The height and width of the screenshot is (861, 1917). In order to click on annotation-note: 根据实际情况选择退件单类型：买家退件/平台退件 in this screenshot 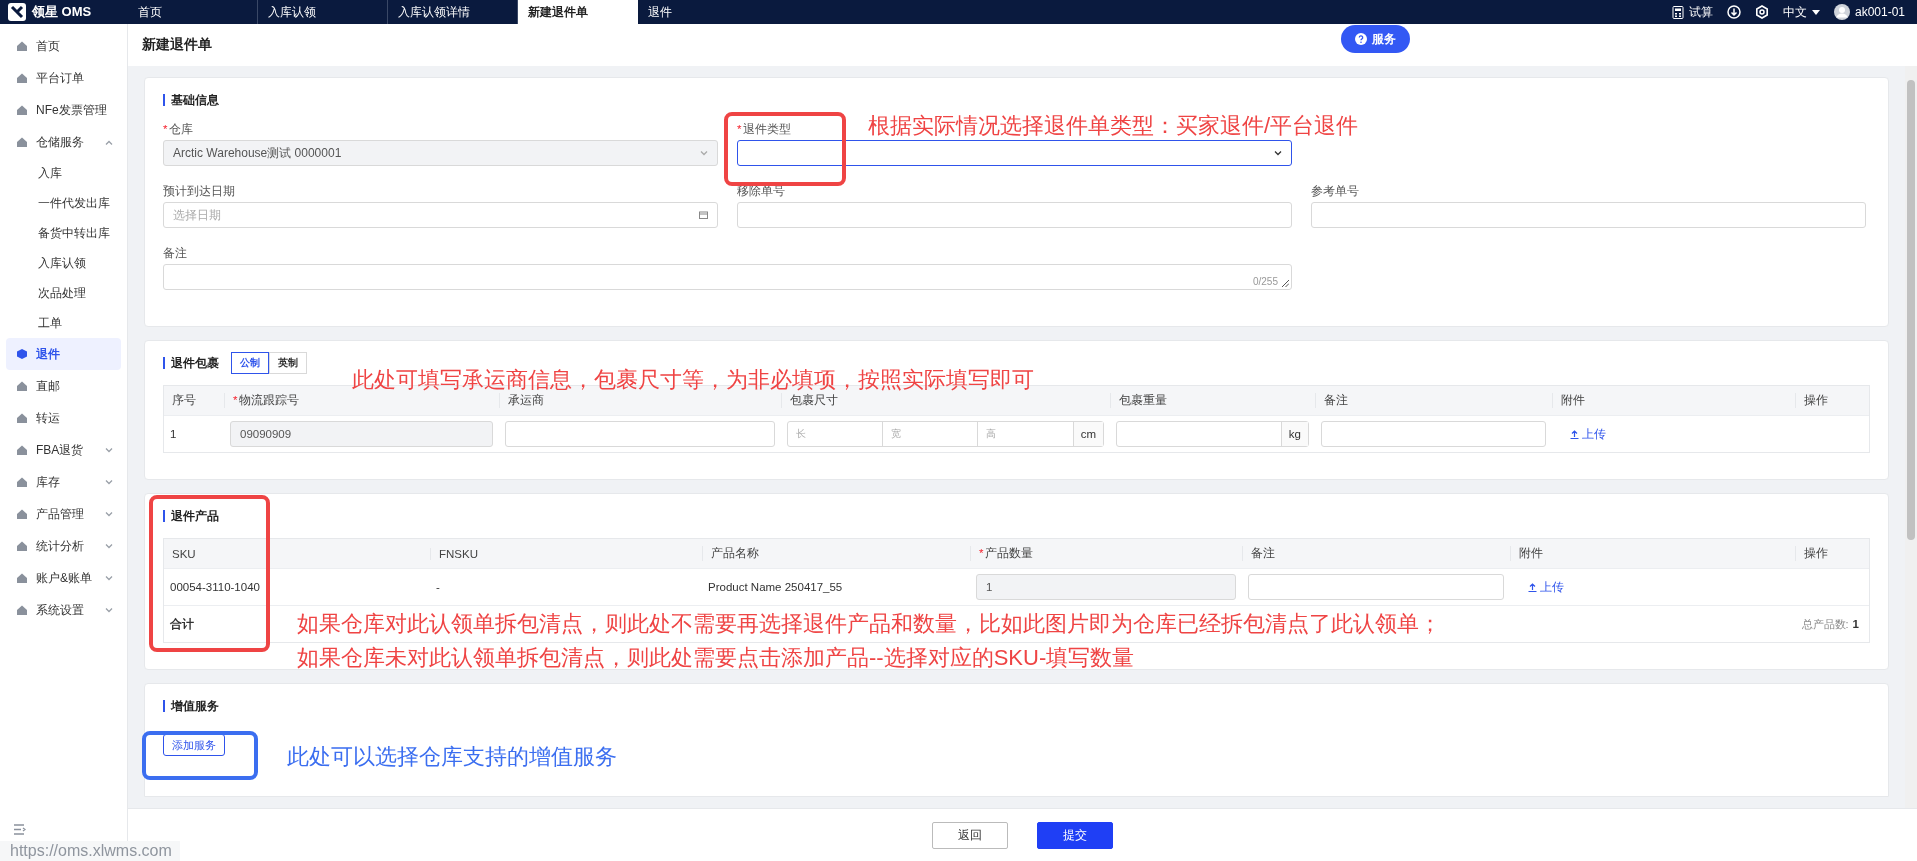, I will do `click(1113, 126)`.